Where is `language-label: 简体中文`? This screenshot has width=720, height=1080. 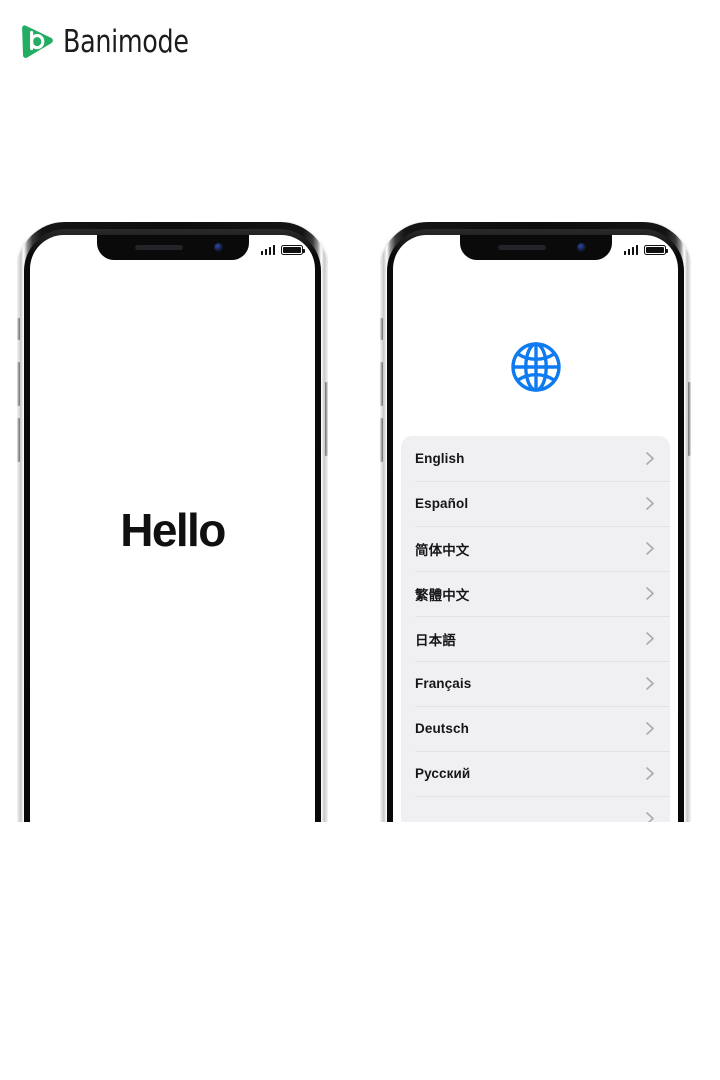 language-label: 简体中文 is located at coordinates (442, 550).